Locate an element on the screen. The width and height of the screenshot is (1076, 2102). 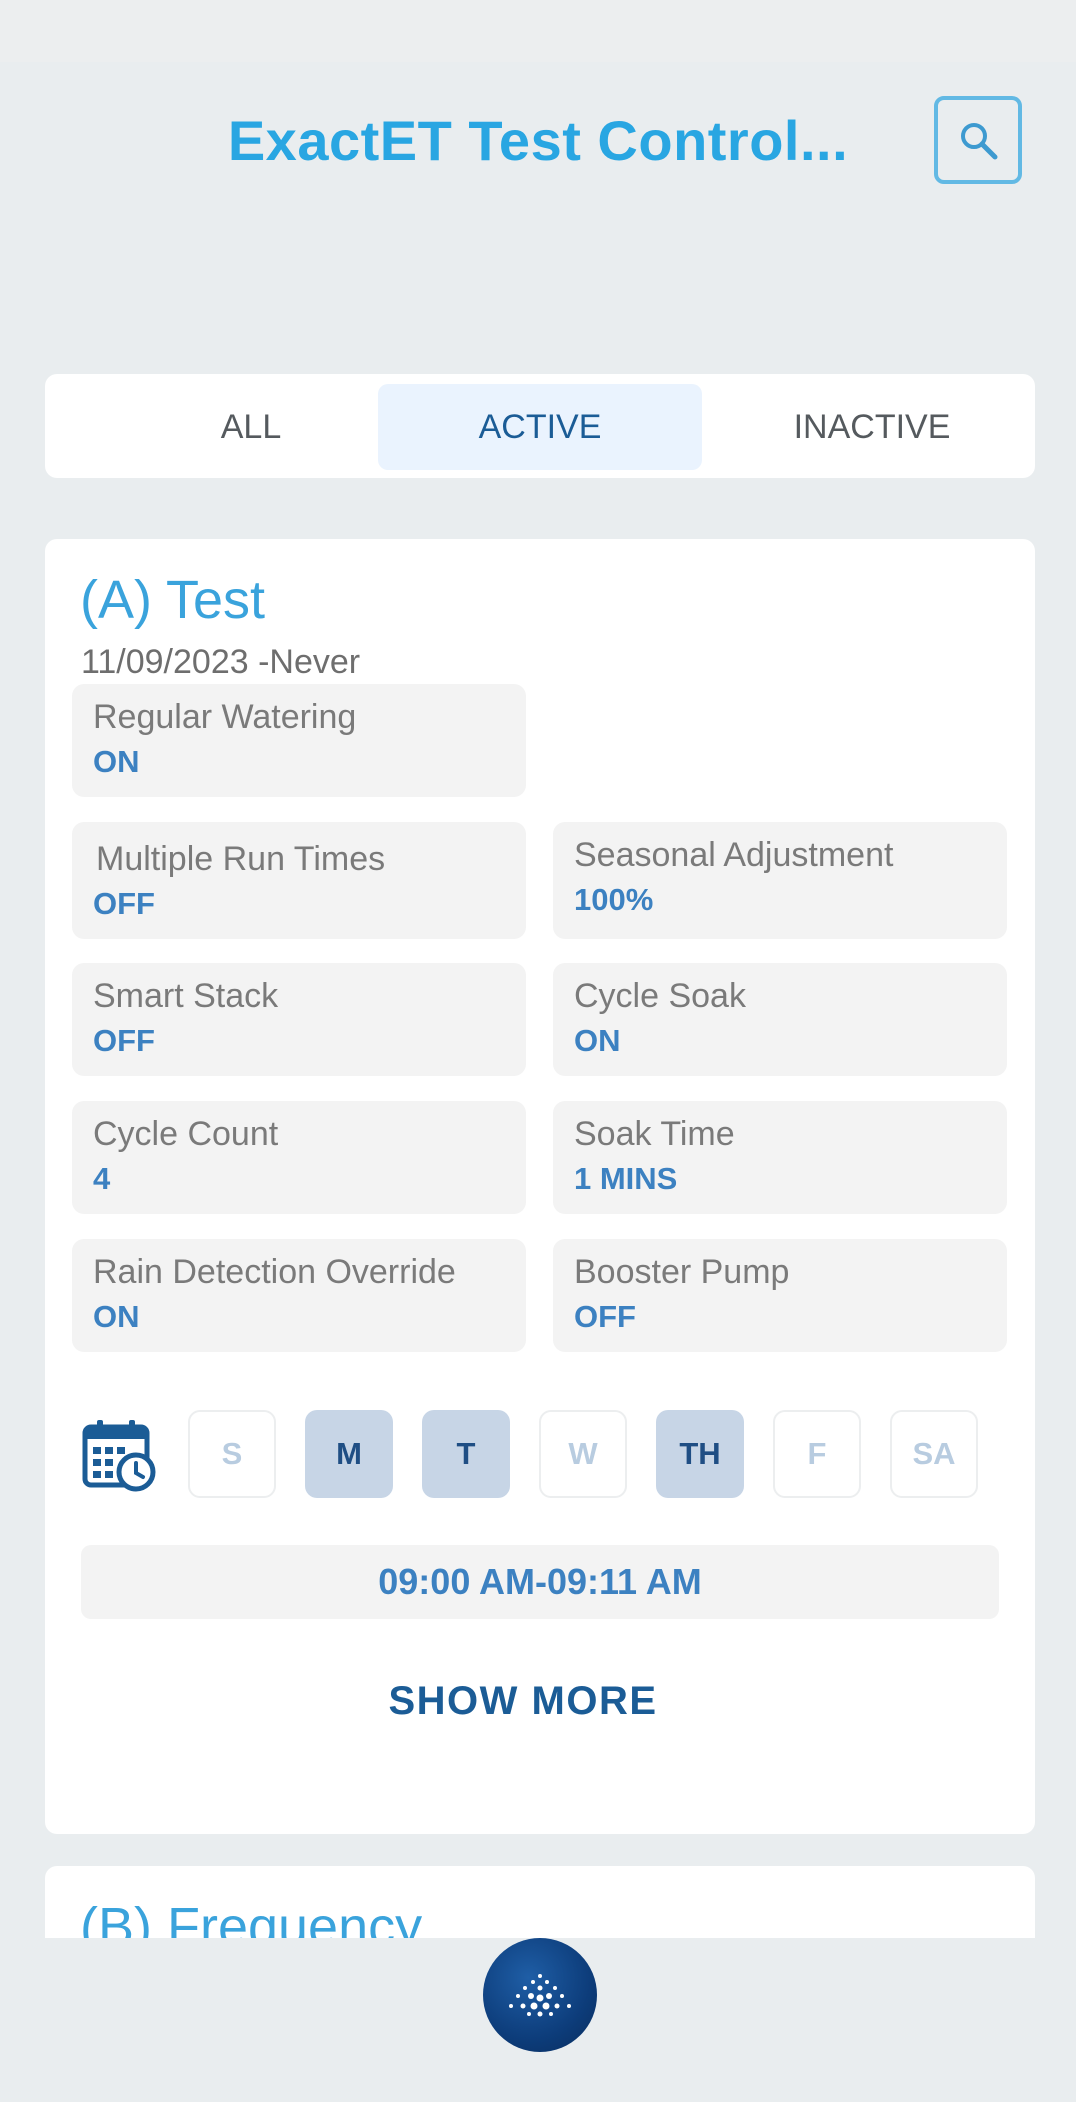
setting-label: Cycle Soak is located at coordinates (660, 996).